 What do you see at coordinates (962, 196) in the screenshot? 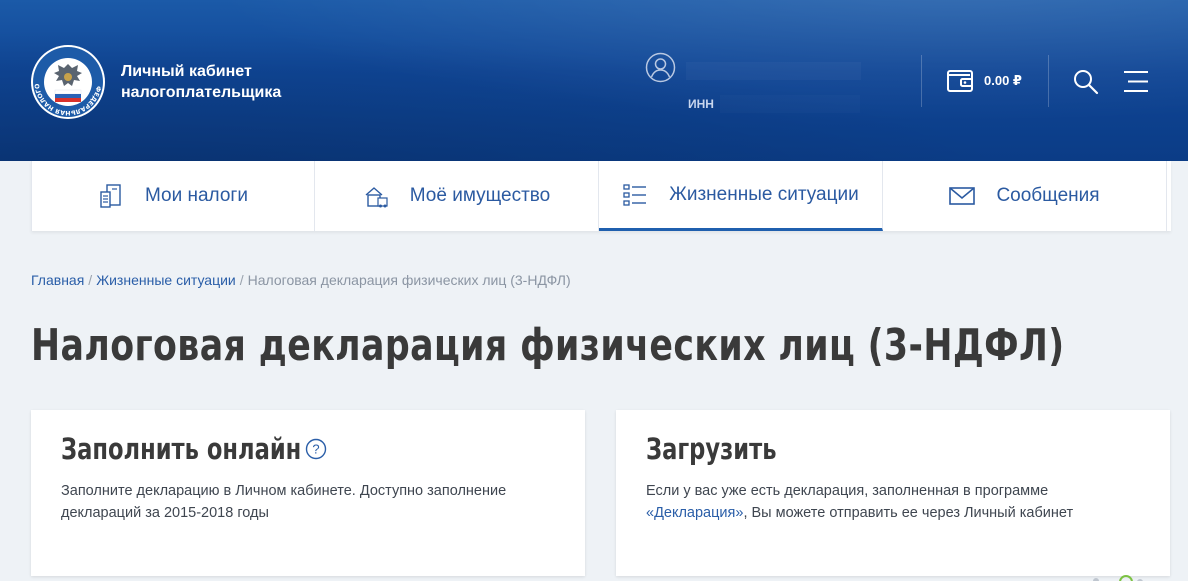
I see `envelope-icon` at bounding box center [962, 196].